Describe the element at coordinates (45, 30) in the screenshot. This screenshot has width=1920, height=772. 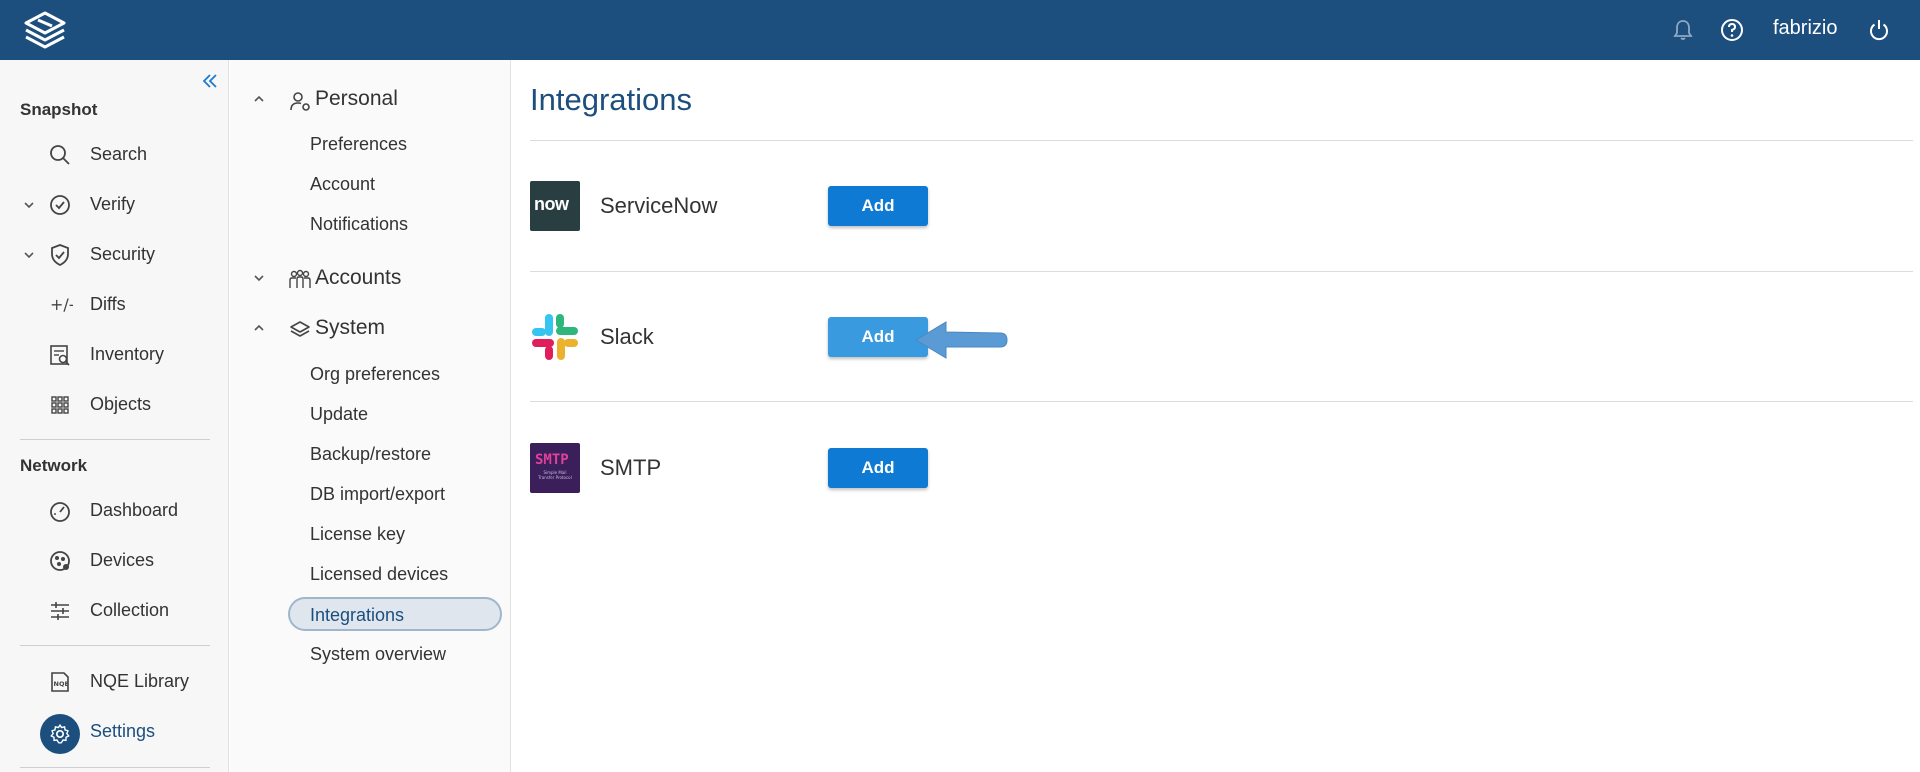
I see `stack-logo-icon` at that location.